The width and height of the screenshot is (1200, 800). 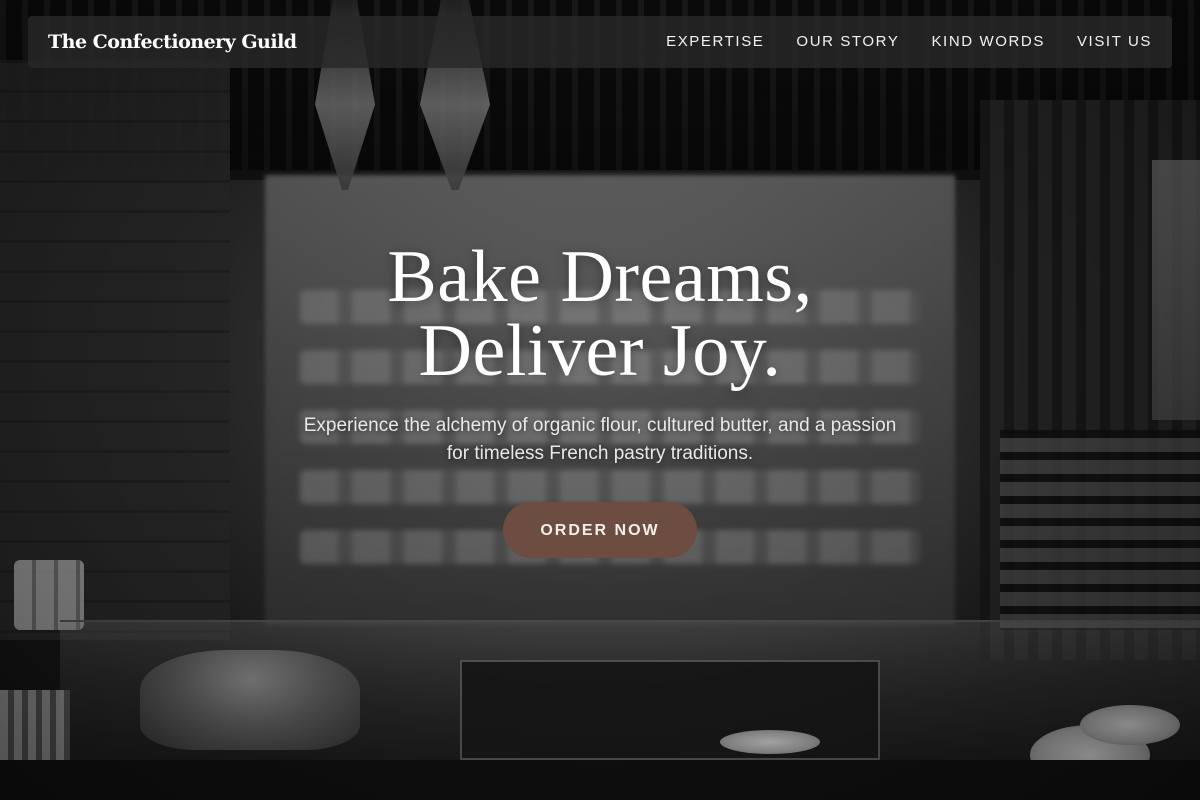 I want to click on nav-item-our-story: OUR STORY, so click(x=847, y=42).